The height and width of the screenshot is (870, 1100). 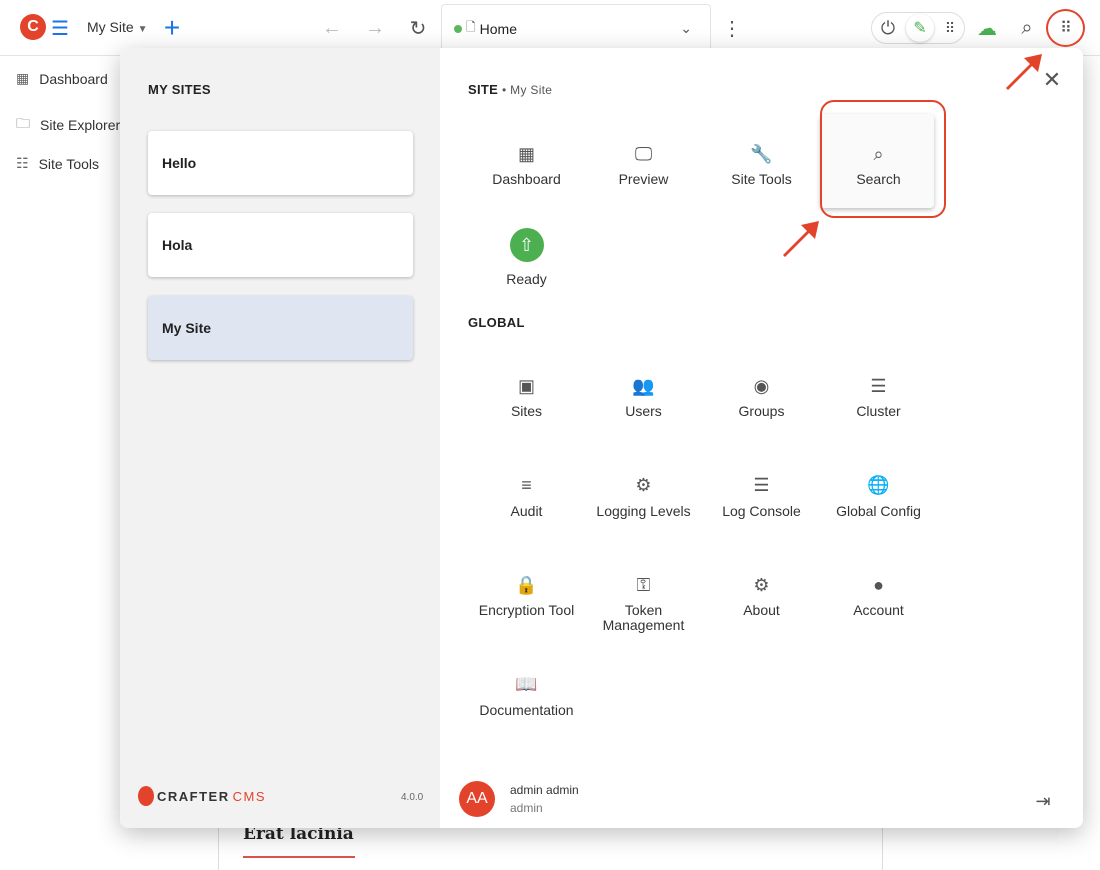 I want to click on groups-icon: ◉, so click(x=761, y=385).